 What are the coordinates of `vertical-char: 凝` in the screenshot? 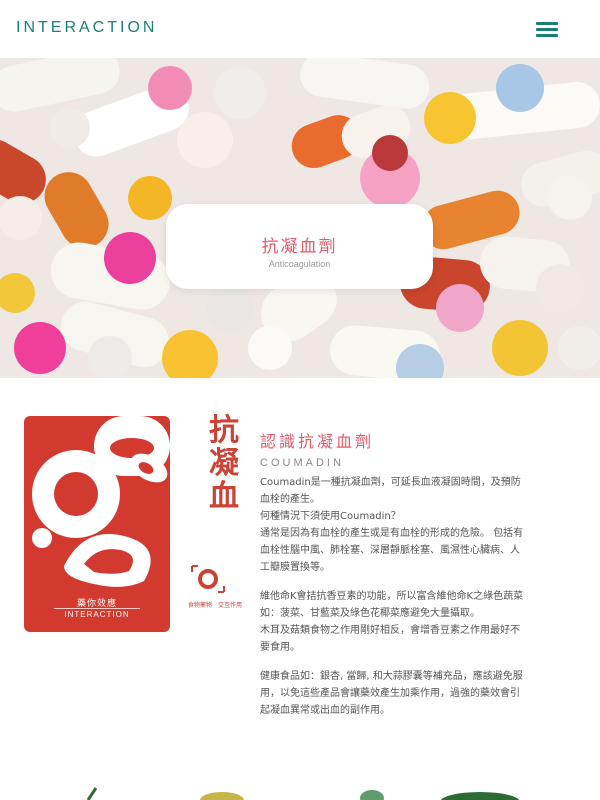 It's located at (224, 463).